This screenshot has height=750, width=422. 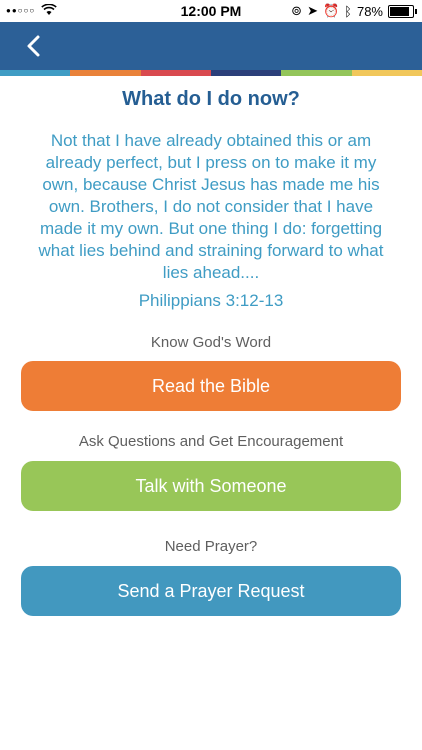 What do you see at coordinates (211, 99) in the screenshot?
I see `page-title: What do I do now?` at bounding box center [211, 99].